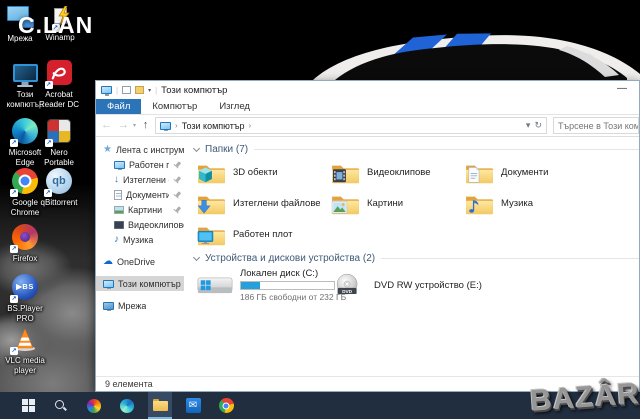 Image resolution: width=640 pixels, height=419 pixels. I want to click on ribbon-tabs: Файл Компютър Изглед, so click(367, 107).